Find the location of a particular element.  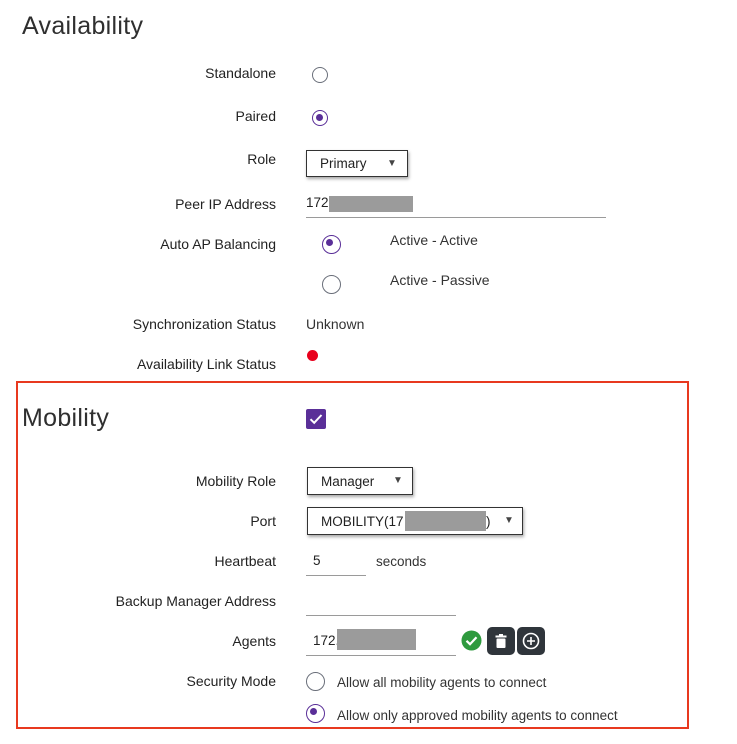

availability-title: Availability is located at coordinates (83, 26).